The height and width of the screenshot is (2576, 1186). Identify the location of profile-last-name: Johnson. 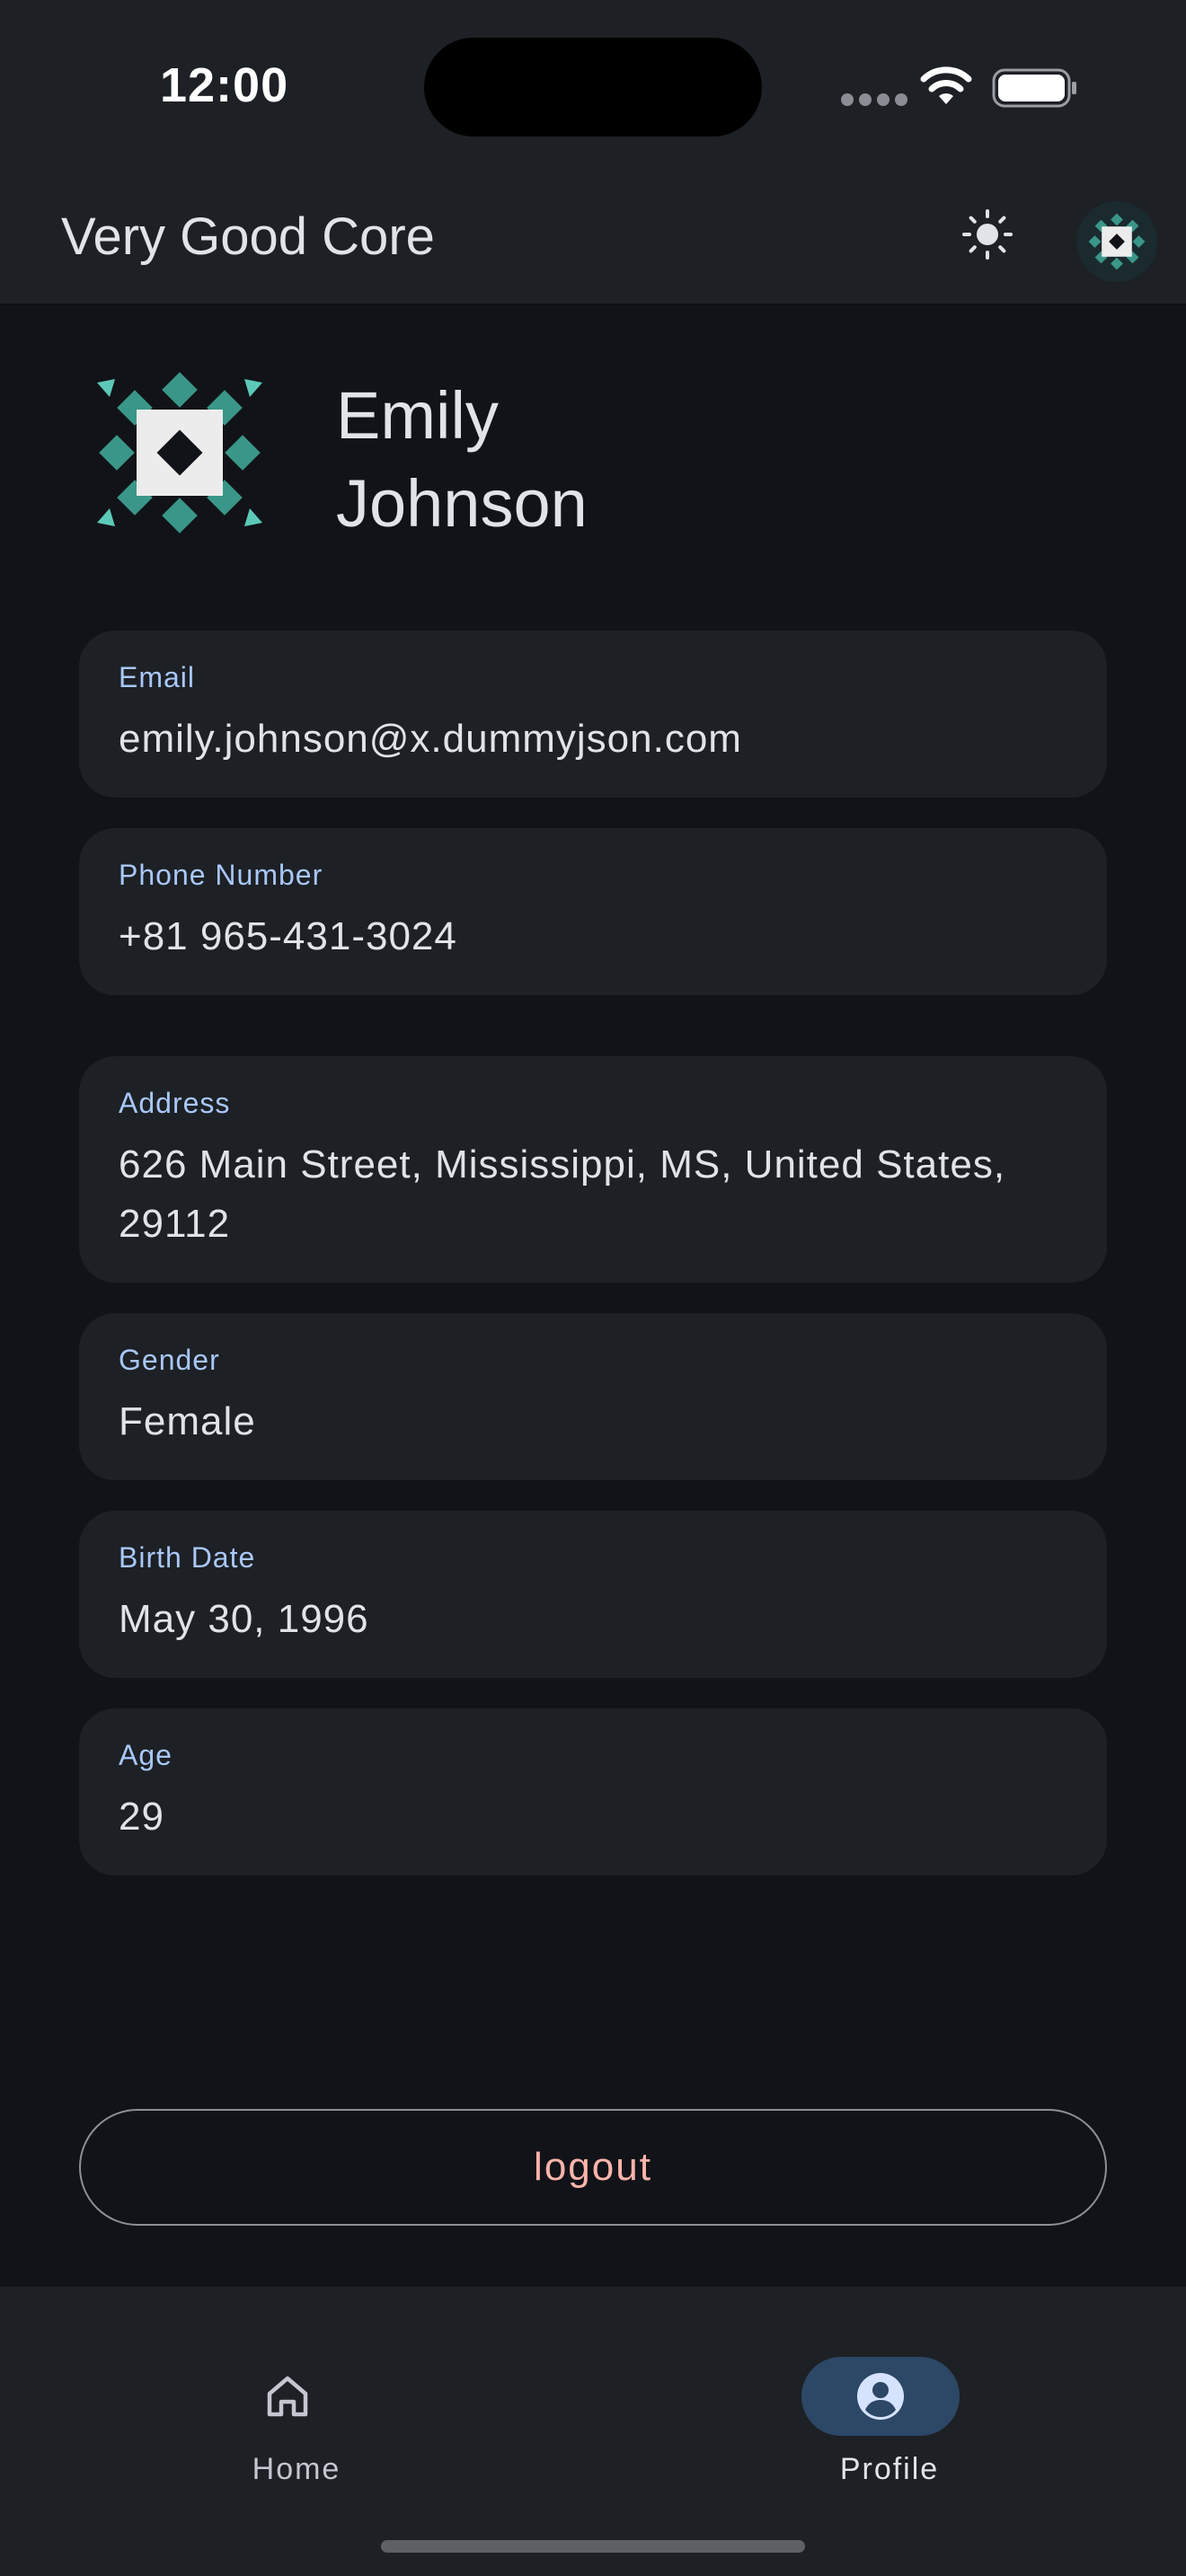
(462, 503).